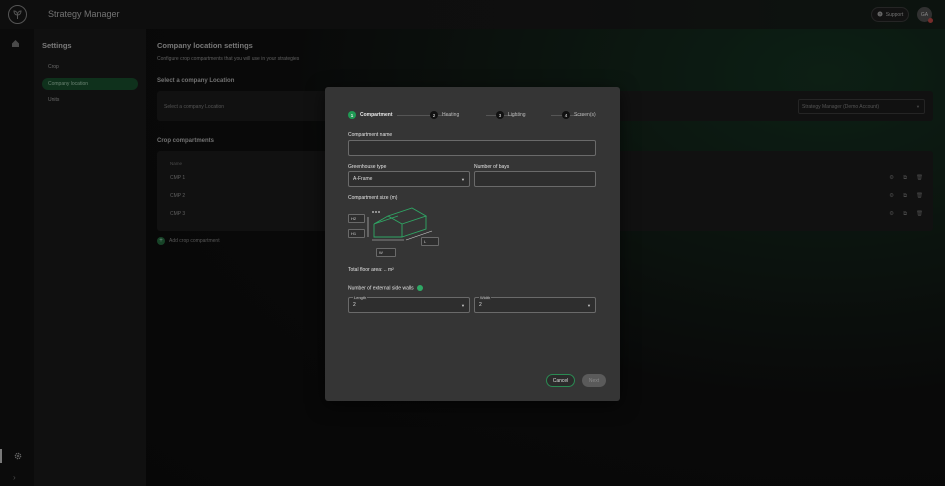 This screenshot has width=945, height=486. What do you see at coordinates (434, 115) in the screenshot?
I see `step-number: 2` at bounding box center [434, 115].